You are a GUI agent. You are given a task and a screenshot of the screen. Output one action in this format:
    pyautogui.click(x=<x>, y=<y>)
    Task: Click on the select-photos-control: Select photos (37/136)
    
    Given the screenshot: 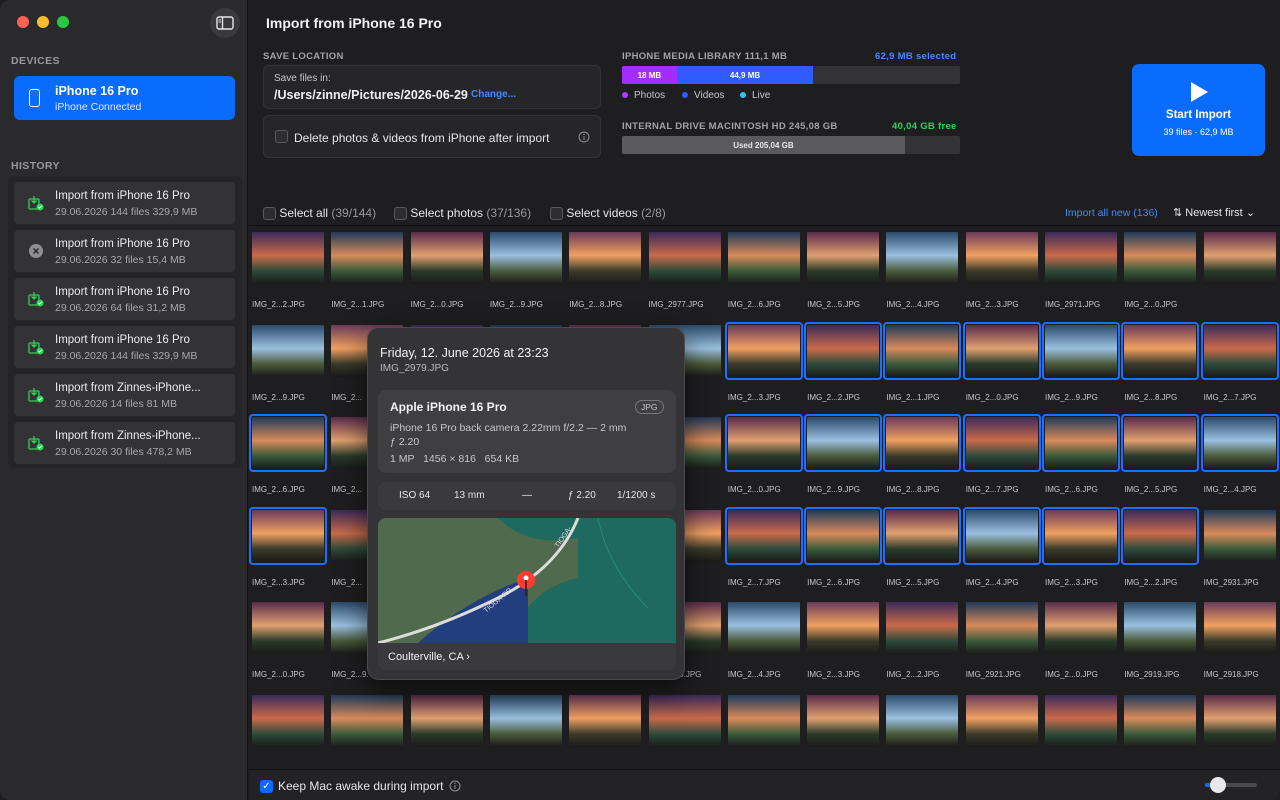 What is the action you would take?
    pyautogui.click(x=462, y=213)
    